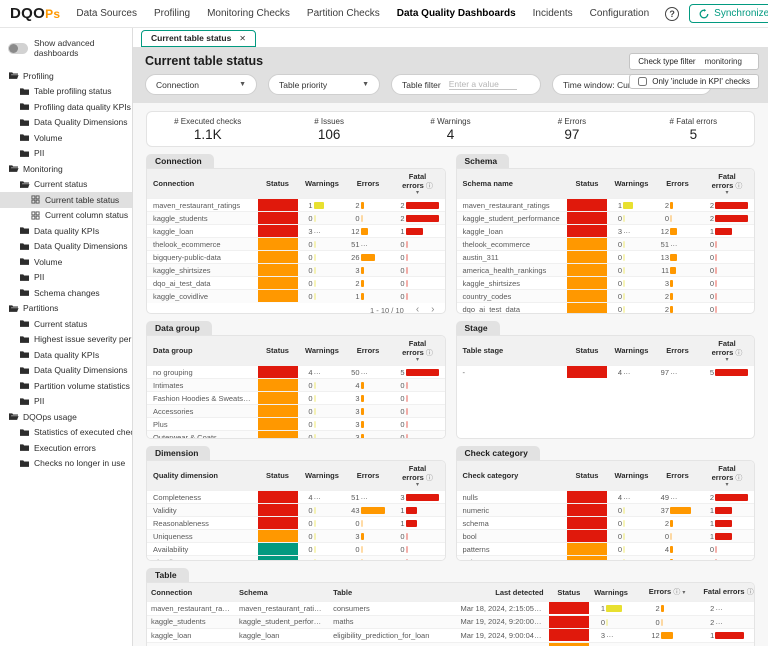 The image size is (768, 646). What do you see at coordinates (242, 38) in the screenshot?
I see `close-icon: ✕` at bounding box center [242, 38].